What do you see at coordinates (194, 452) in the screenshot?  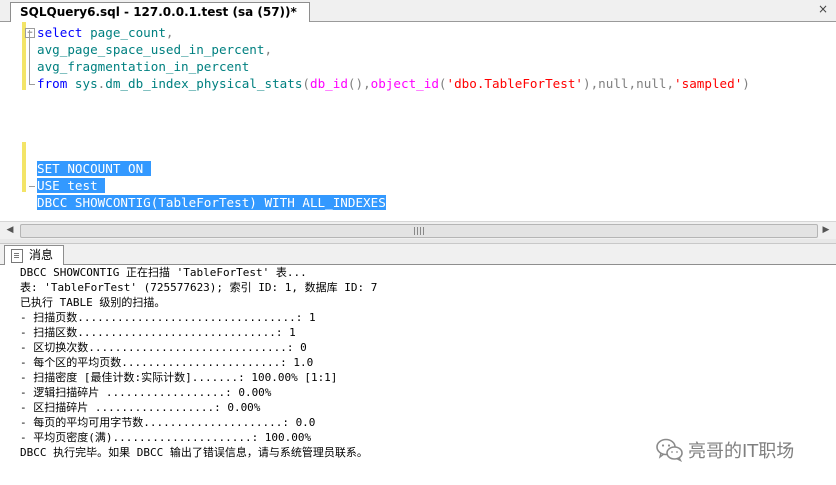 I see `message-line: DBCC 执行完毕。如果 DBCC 输出了错误信息，请与系统管理员联系。` at bounding box center [194, 452].